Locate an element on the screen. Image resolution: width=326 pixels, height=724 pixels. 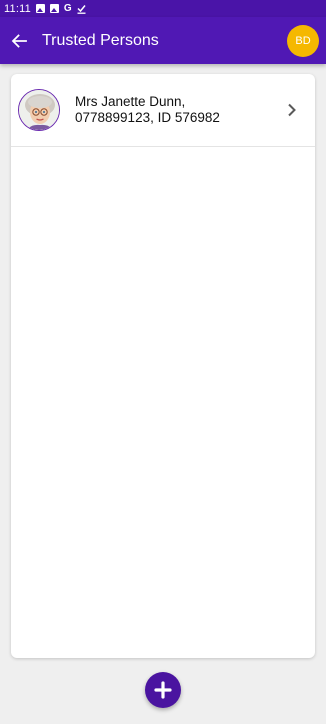
person-avatar is located at coordinates (39, 110).